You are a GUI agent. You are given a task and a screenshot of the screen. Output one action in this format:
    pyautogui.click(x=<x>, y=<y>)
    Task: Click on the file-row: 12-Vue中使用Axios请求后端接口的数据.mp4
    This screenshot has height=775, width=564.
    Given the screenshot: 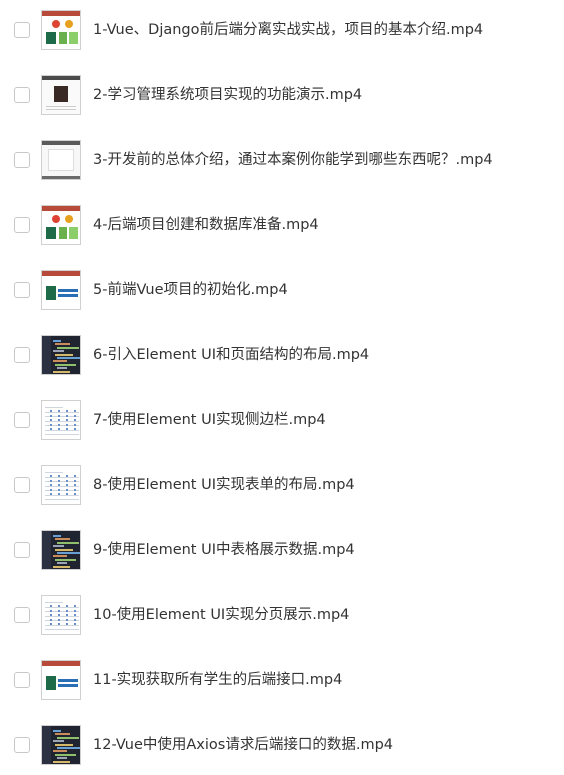 What is the action you would take?
    pyautogui.click(x=282, y=747)
    